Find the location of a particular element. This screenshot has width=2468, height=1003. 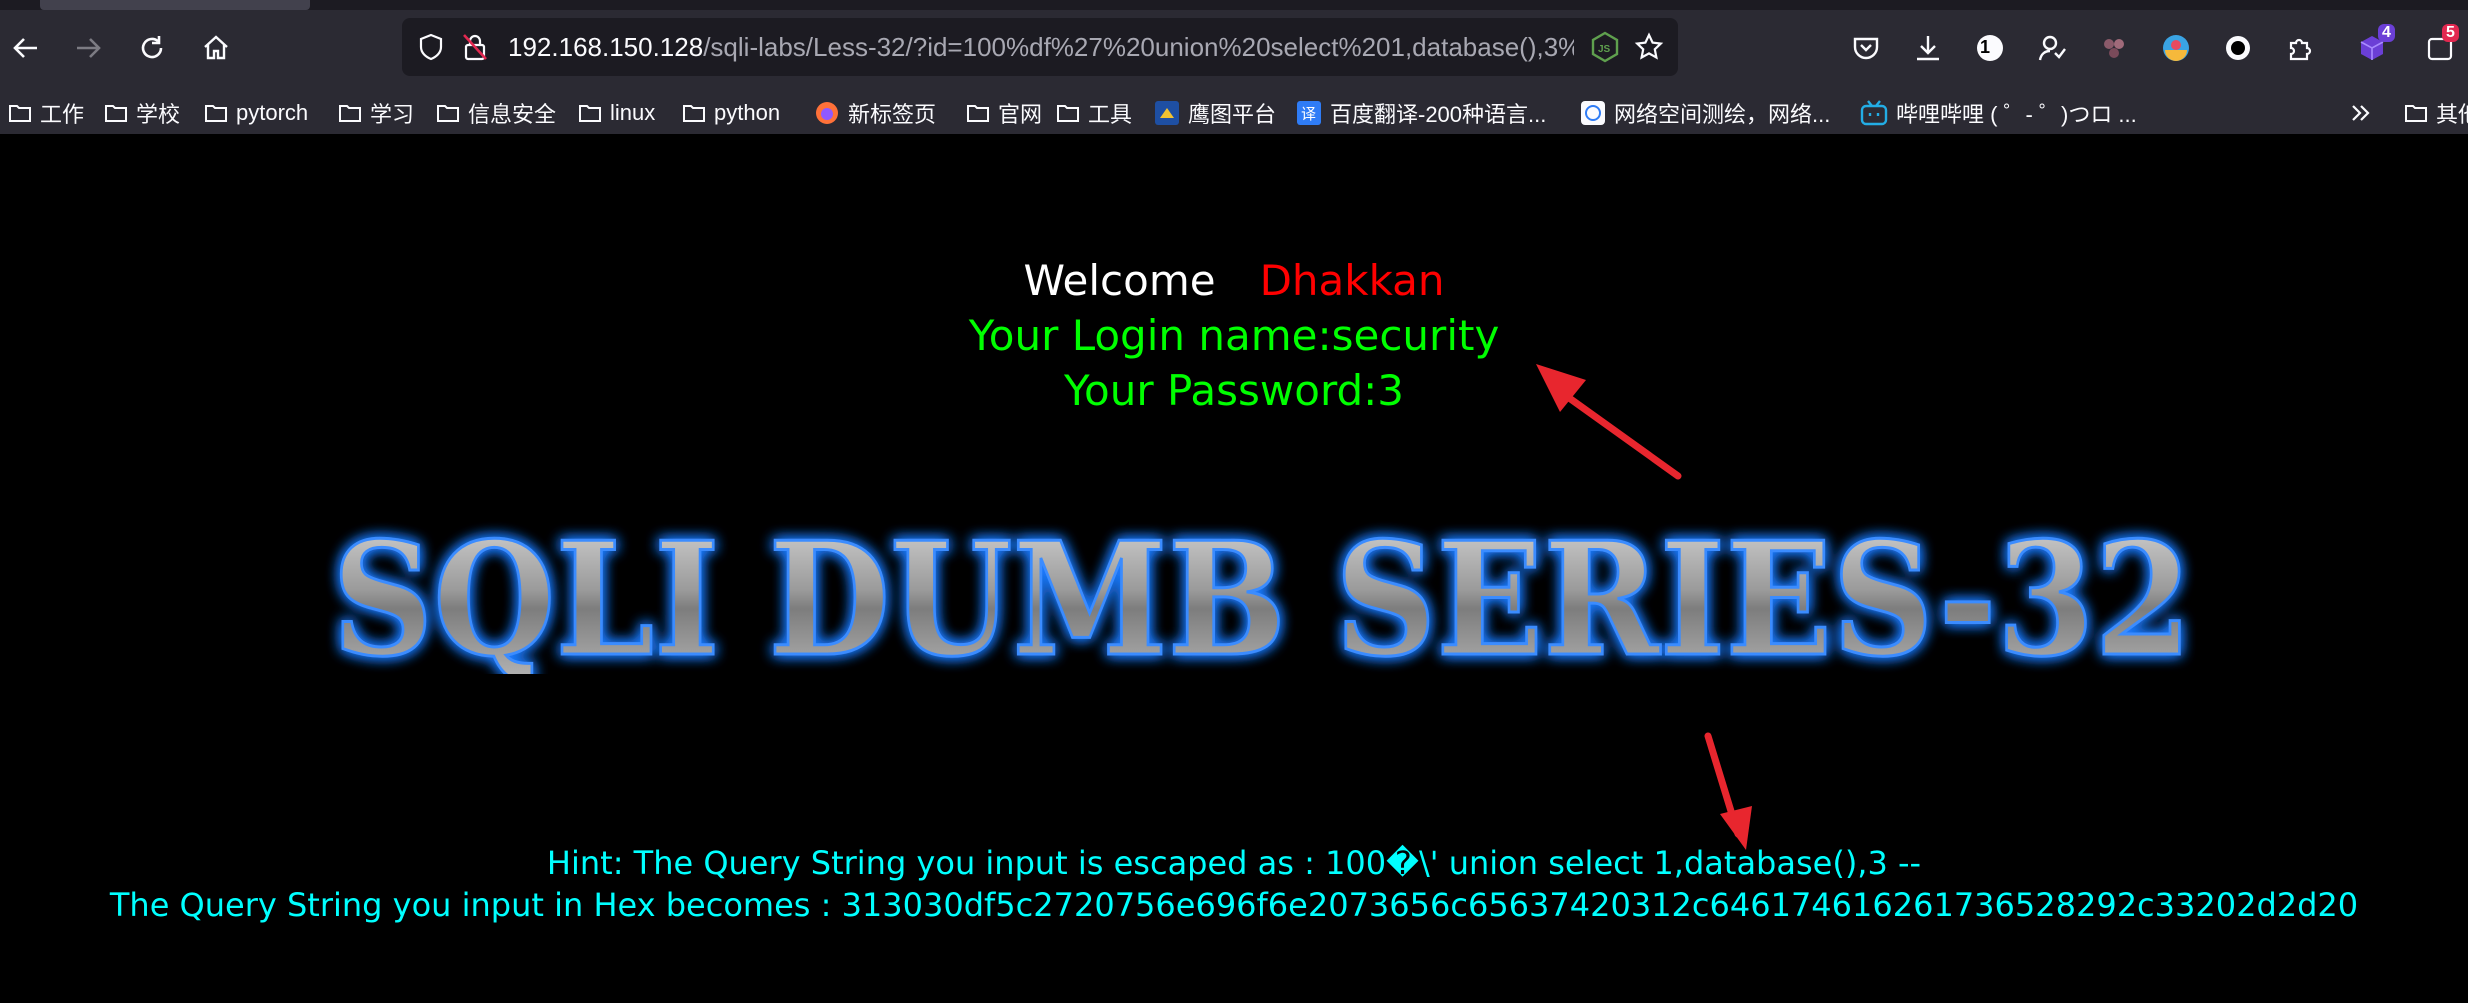

bookmark-folder-other: 其他 is located at coordinates (2436, 113).